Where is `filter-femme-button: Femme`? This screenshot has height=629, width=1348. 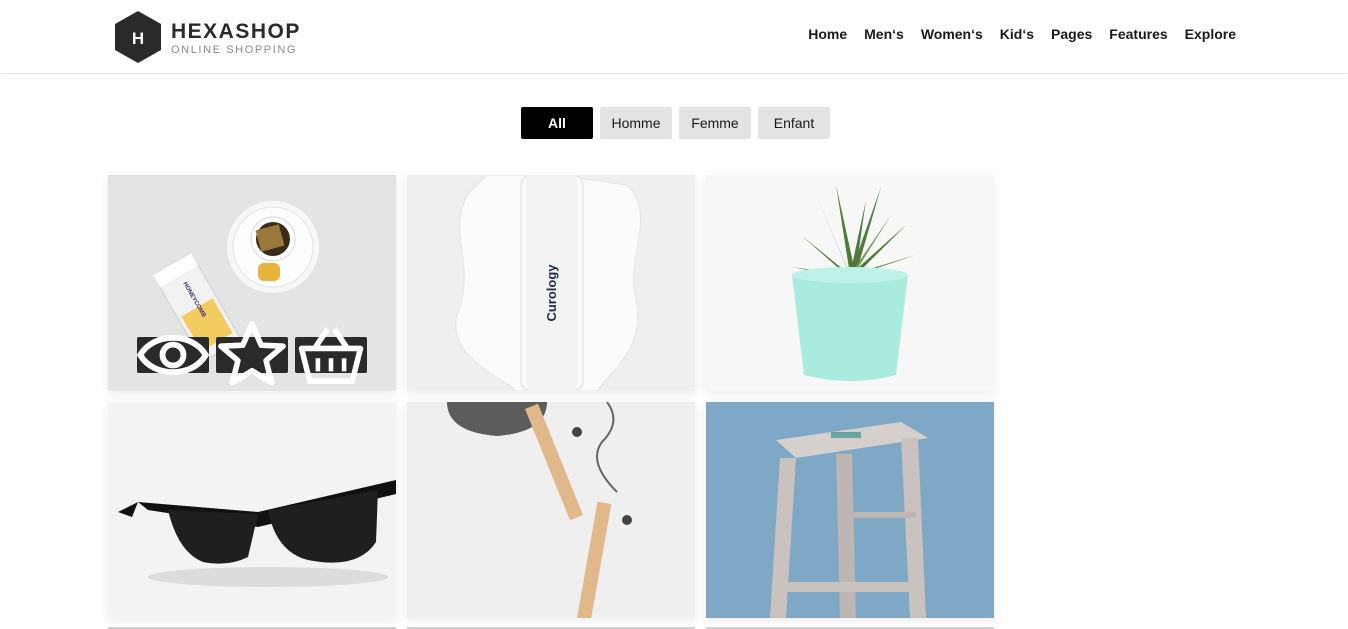
filter-femme-button: Femme is located at coordinates (715, 123).